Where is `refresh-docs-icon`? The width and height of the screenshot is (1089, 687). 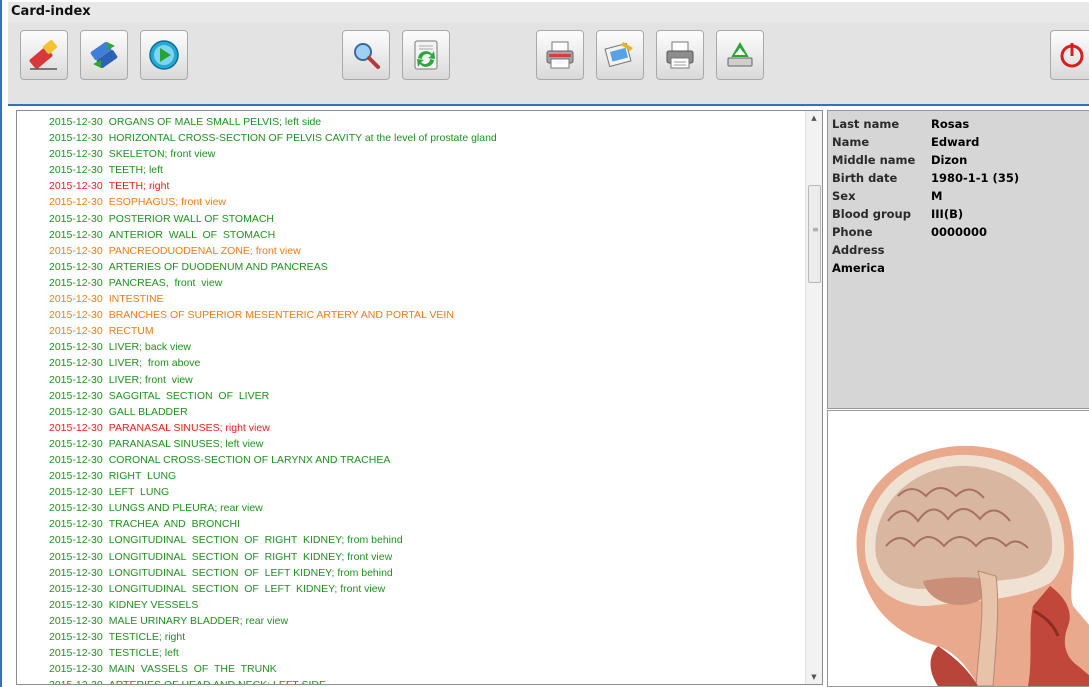
refresh-docs-icon is located at coordinates (426, 55).